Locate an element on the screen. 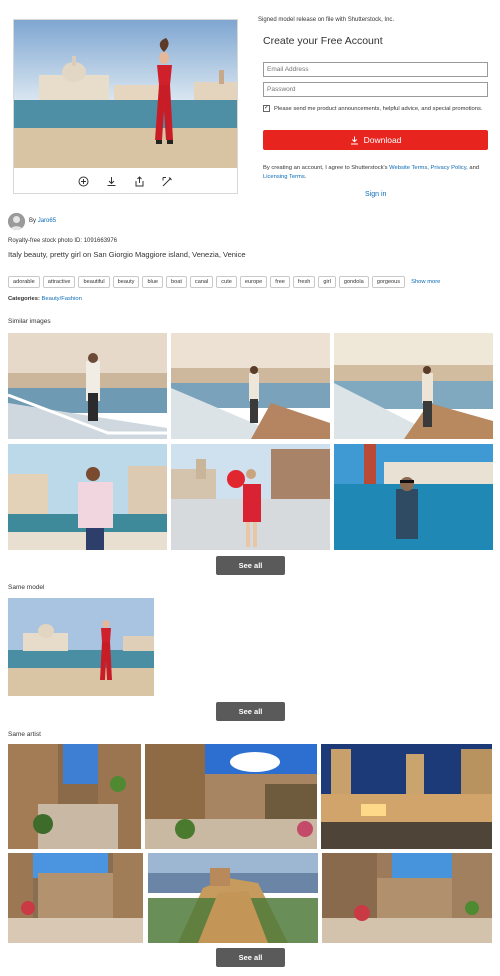 Image resolution: width=500 pixels, height=976 pixels. tag: adorable is located at coordinates (24, 282).